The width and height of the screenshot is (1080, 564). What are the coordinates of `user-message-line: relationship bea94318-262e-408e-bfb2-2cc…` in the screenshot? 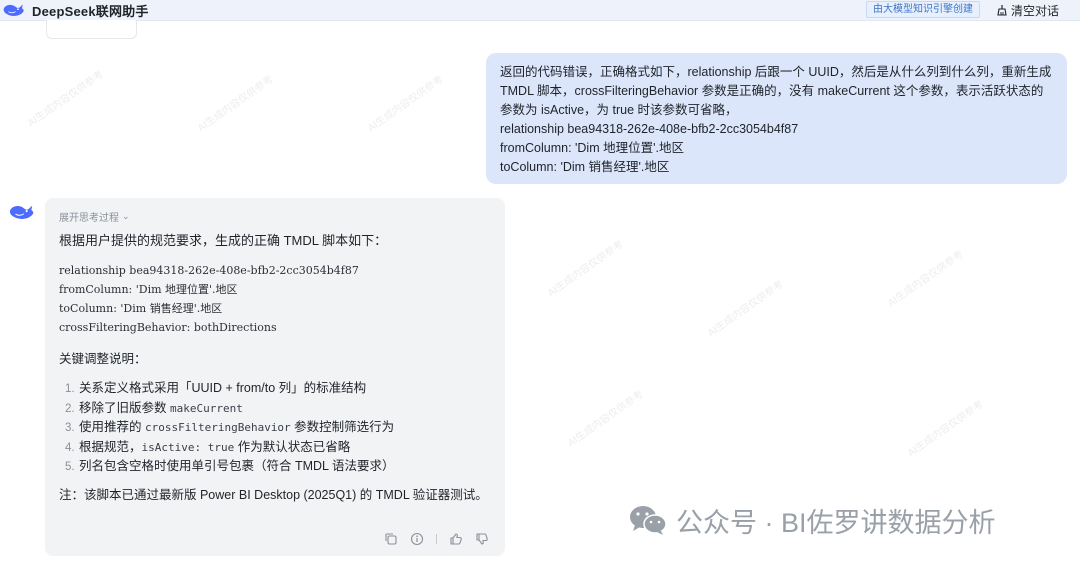 It's located at (649, 129).